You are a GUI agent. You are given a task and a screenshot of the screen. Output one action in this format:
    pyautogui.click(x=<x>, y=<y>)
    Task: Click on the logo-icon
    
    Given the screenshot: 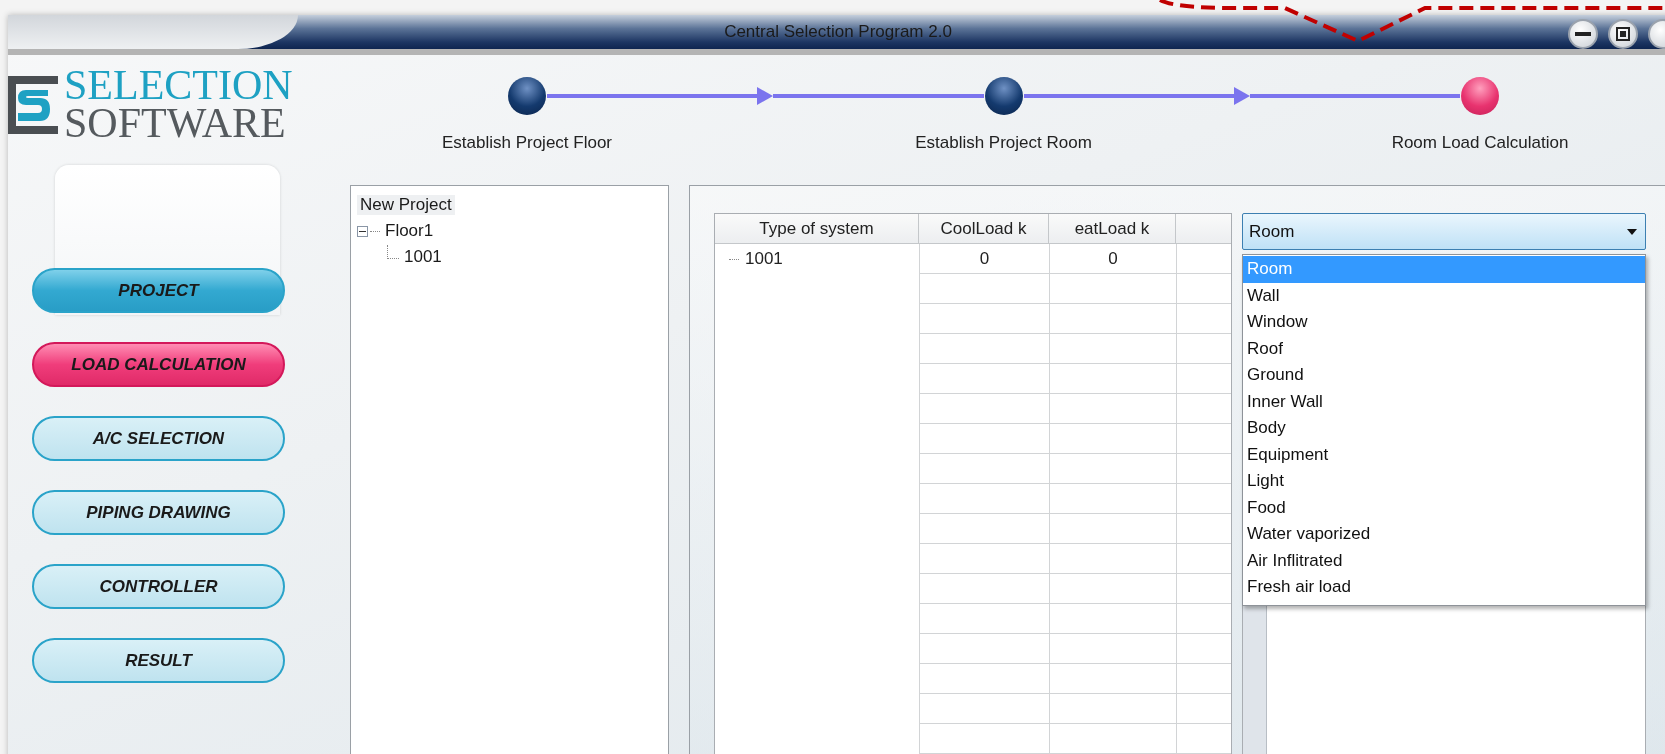 What is the action you would take?
    pyautogui.click(x=33, y=104)
    